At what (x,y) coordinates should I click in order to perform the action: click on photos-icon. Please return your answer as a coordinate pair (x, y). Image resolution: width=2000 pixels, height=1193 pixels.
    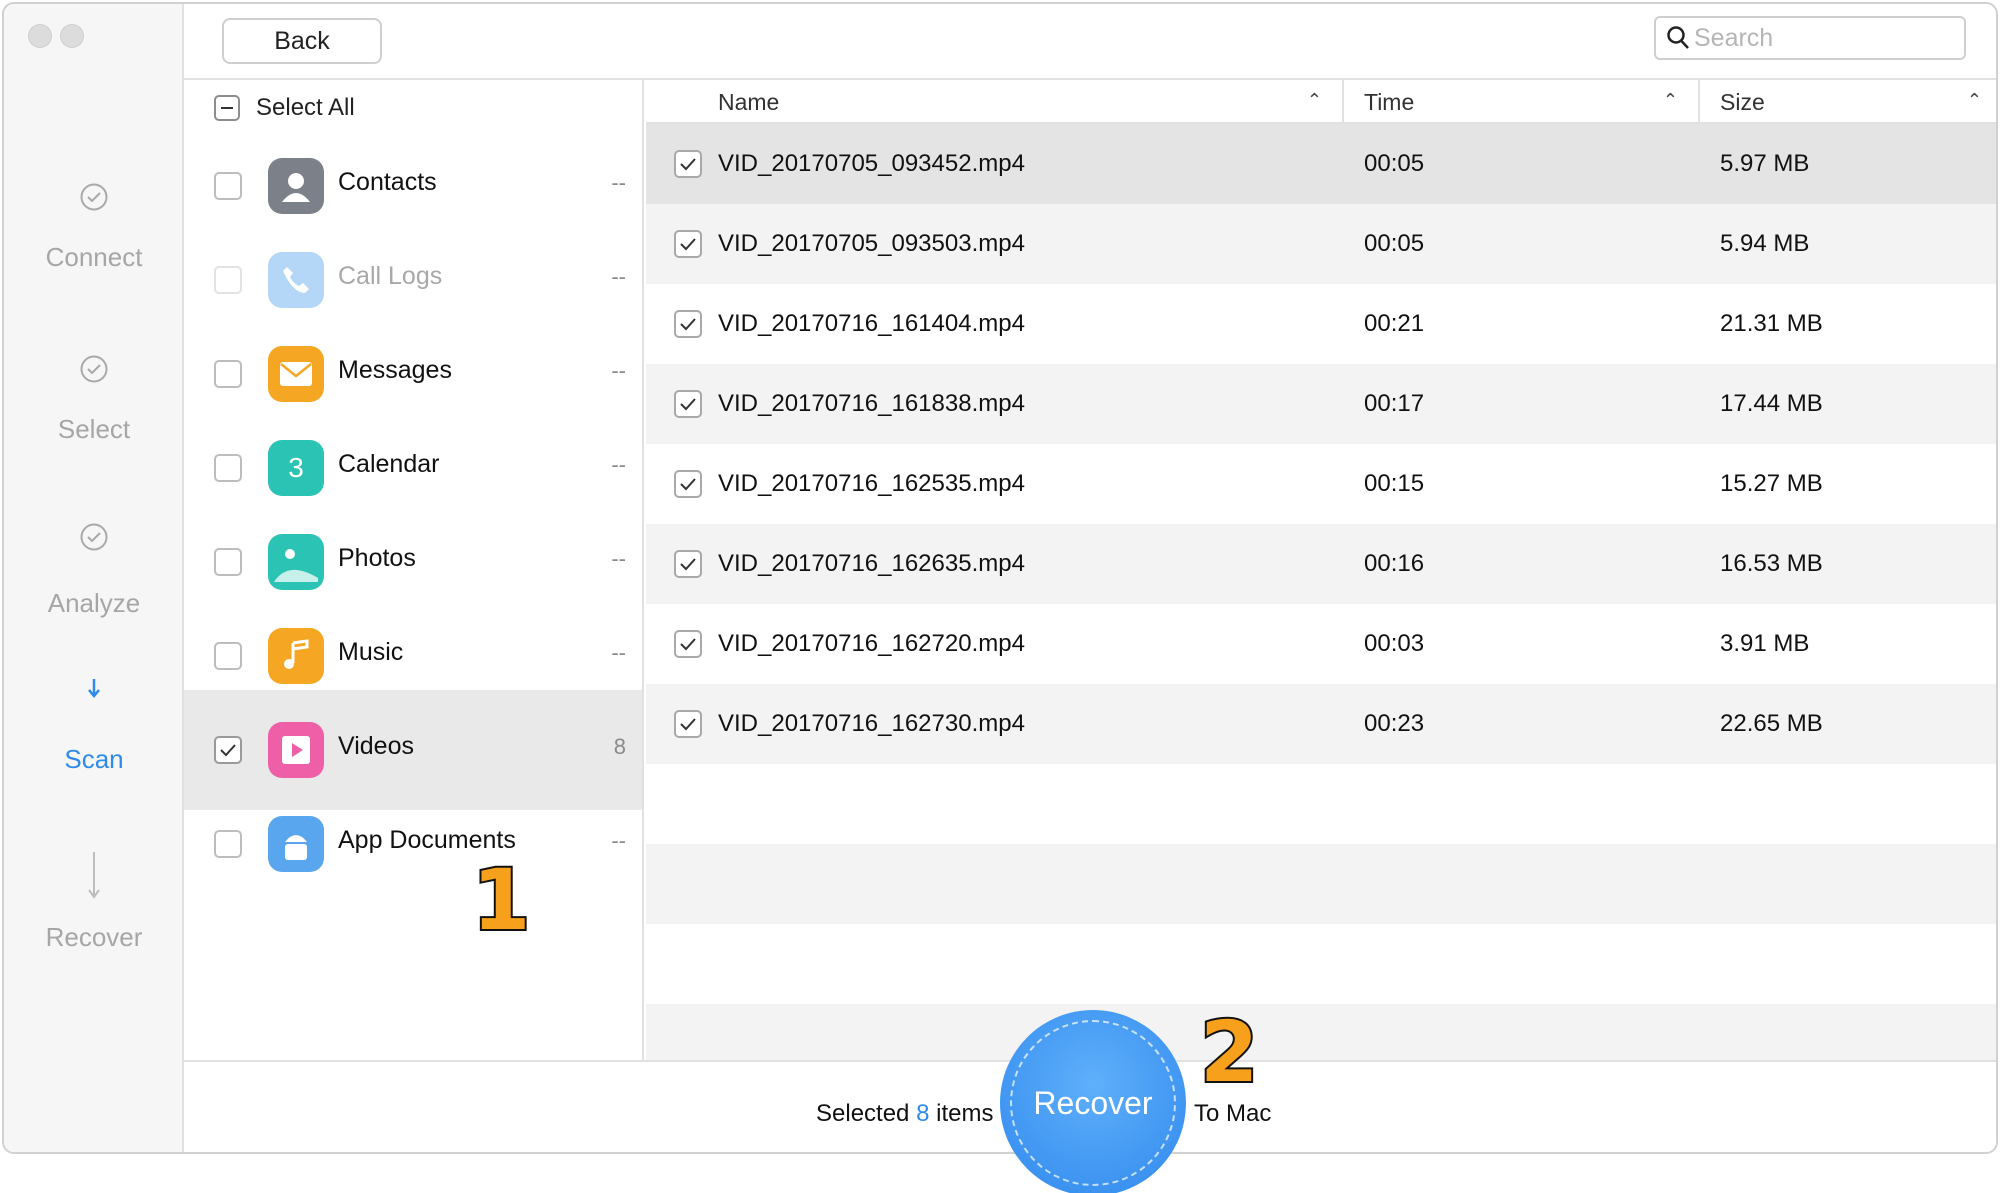
    Looking at the image, I should click on (296, 562).